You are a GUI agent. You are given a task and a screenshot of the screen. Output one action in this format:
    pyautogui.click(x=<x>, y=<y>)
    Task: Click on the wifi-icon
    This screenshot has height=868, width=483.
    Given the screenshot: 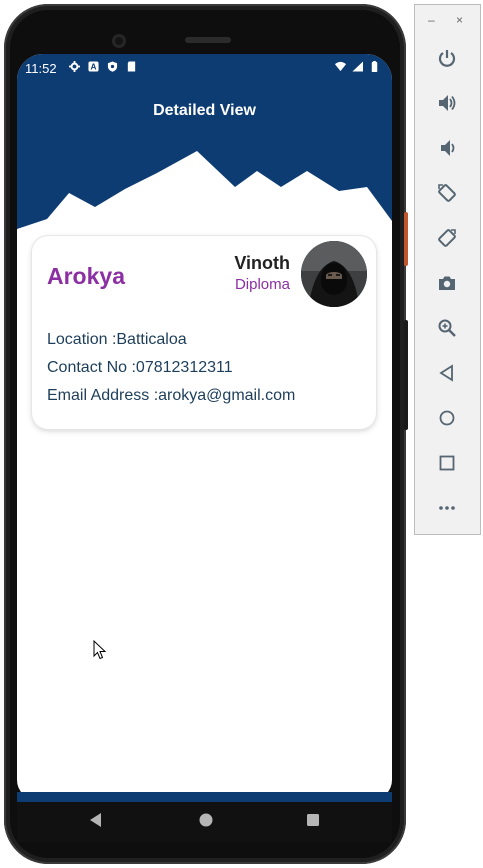 What is the action you would take?
    pyautogui.click(x=340, y=66)
    